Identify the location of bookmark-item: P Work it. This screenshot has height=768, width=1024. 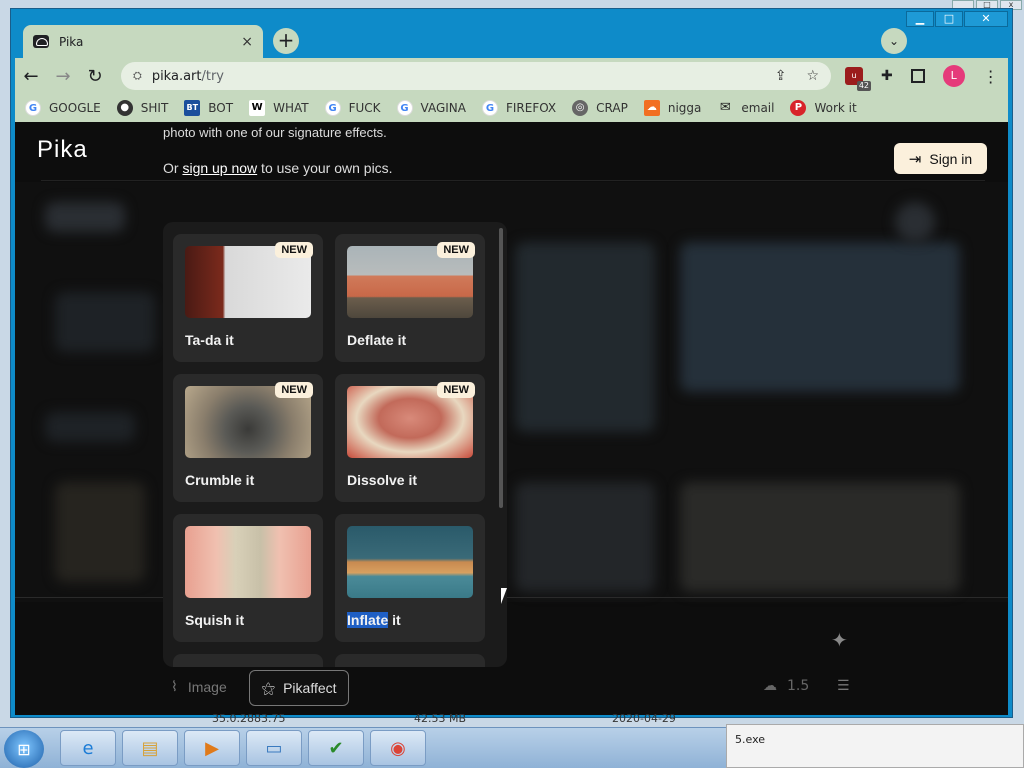
(823, 108).